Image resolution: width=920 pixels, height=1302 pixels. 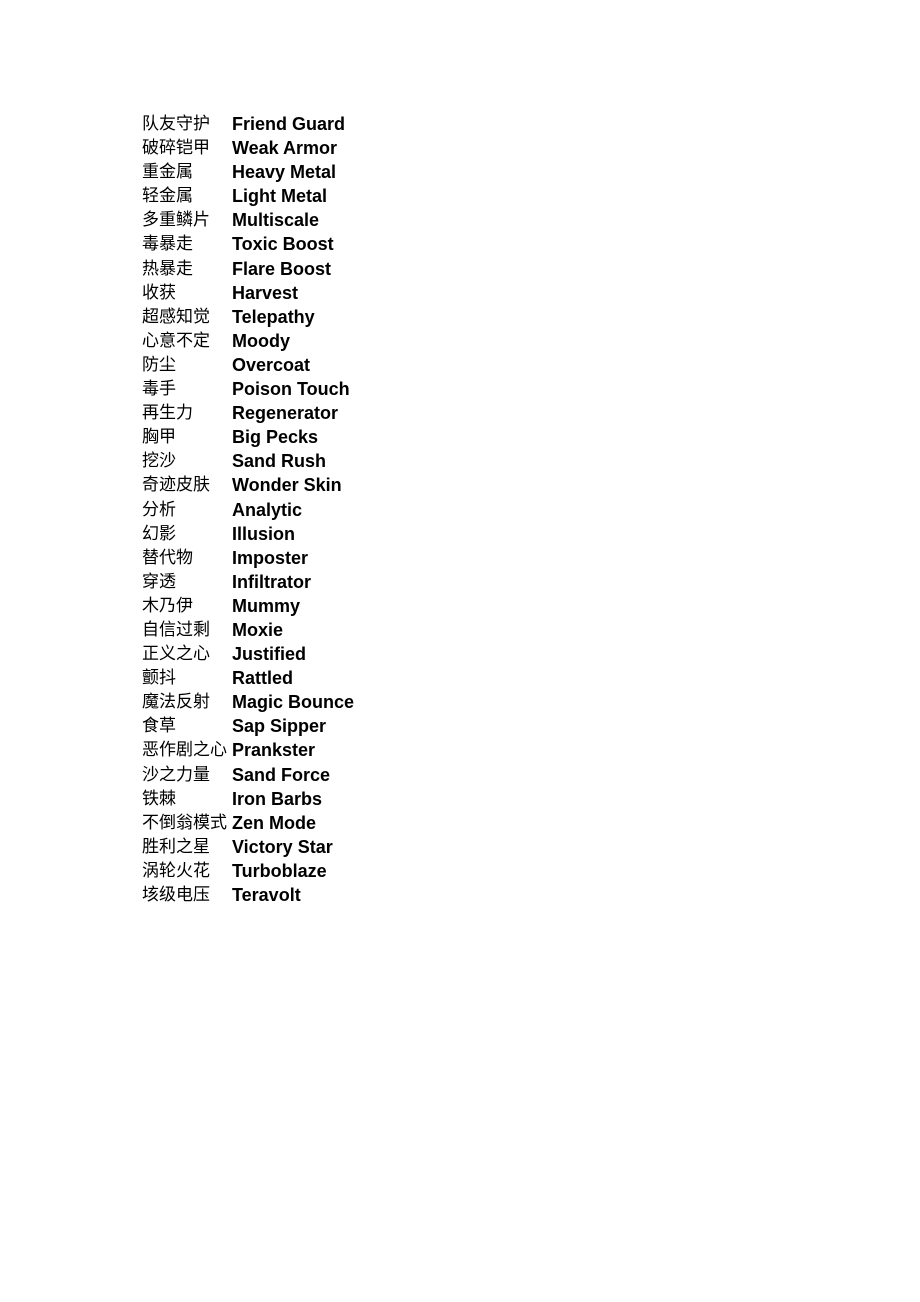 I want to click on ability-chinese-name: 铁棘, so click(x=159, y=798).